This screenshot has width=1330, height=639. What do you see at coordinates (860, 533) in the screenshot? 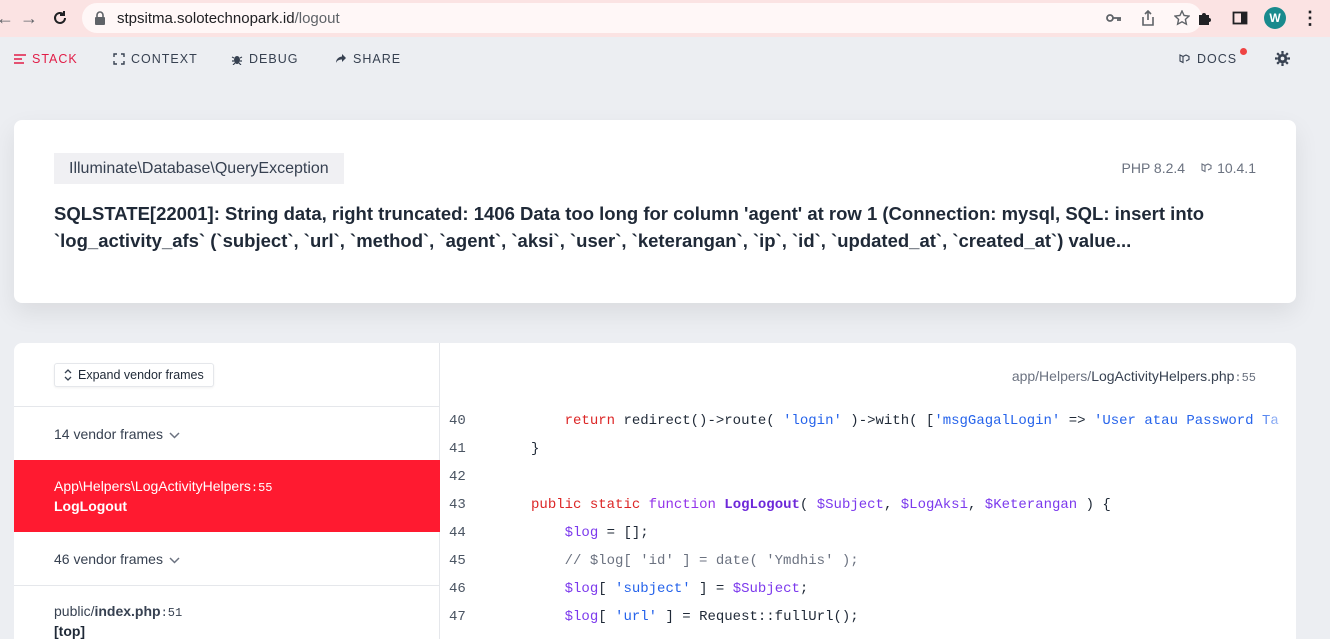
I see `code-line: 44 $log = [];` at bounding box center [860, 533].